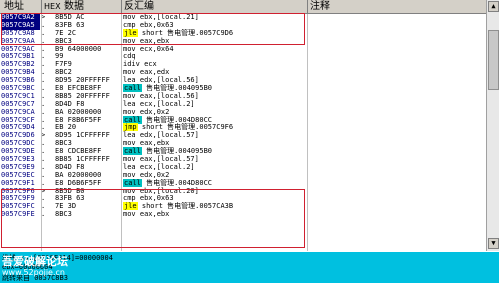 The image size is (499, 283). I want to click on header-hex: 数据, so click(74, 6).